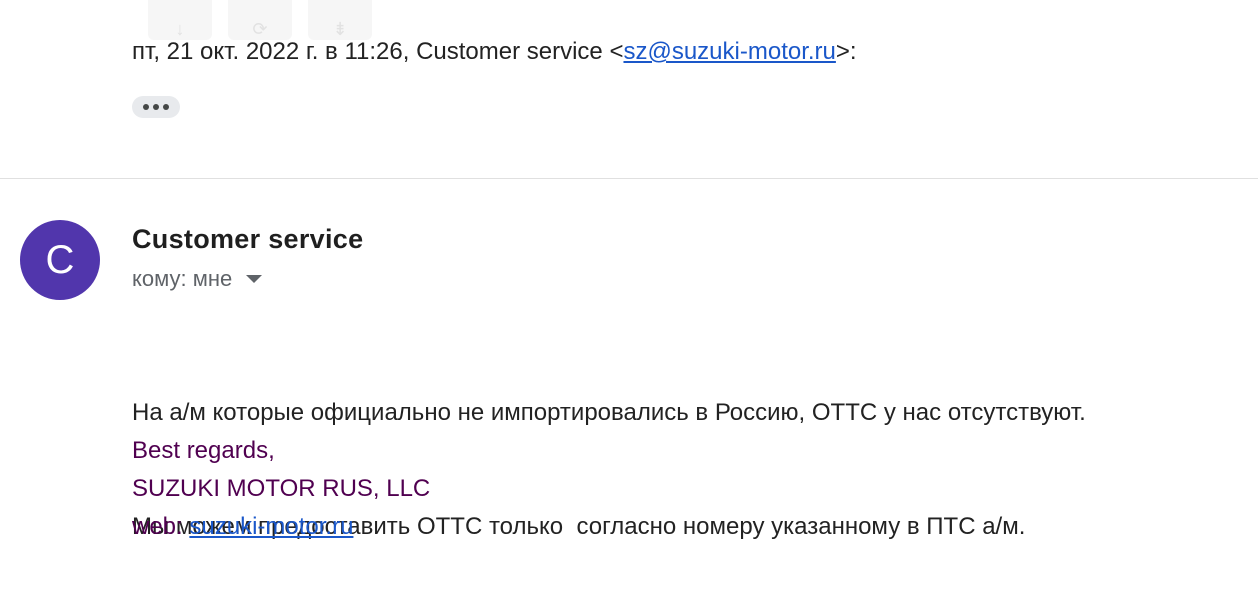 Image resolution: width=1258 pixels, height=600 pixels. I want to click on download-glyph: ↓, so click(180, 29).